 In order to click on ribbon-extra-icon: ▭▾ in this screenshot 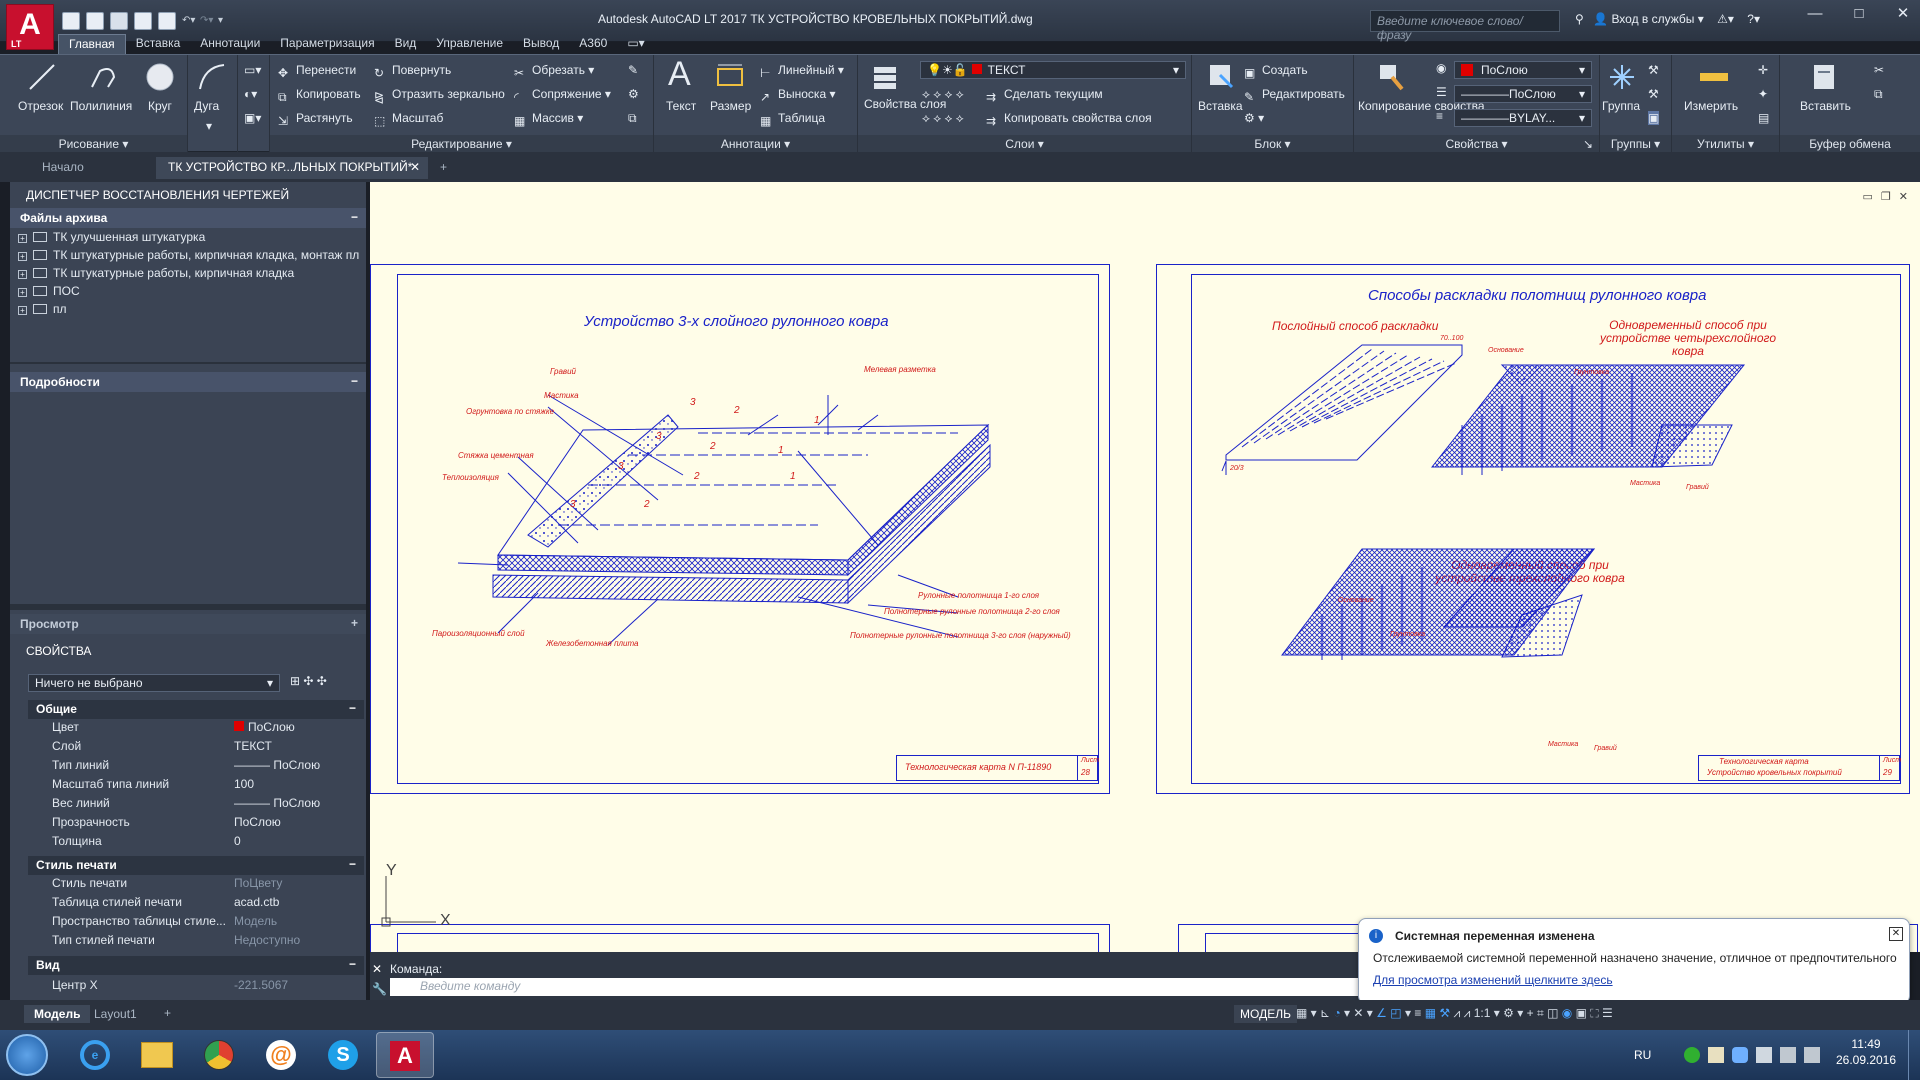, I will do `click(635, 44)`.